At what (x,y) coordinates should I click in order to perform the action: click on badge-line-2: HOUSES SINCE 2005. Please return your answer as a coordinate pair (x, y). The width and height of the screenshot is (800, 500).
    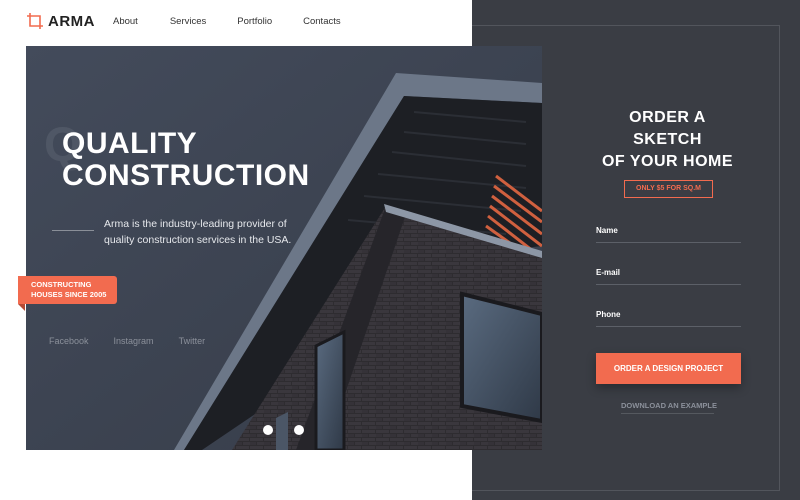
    Looking at the image, I should click on (69, 294).